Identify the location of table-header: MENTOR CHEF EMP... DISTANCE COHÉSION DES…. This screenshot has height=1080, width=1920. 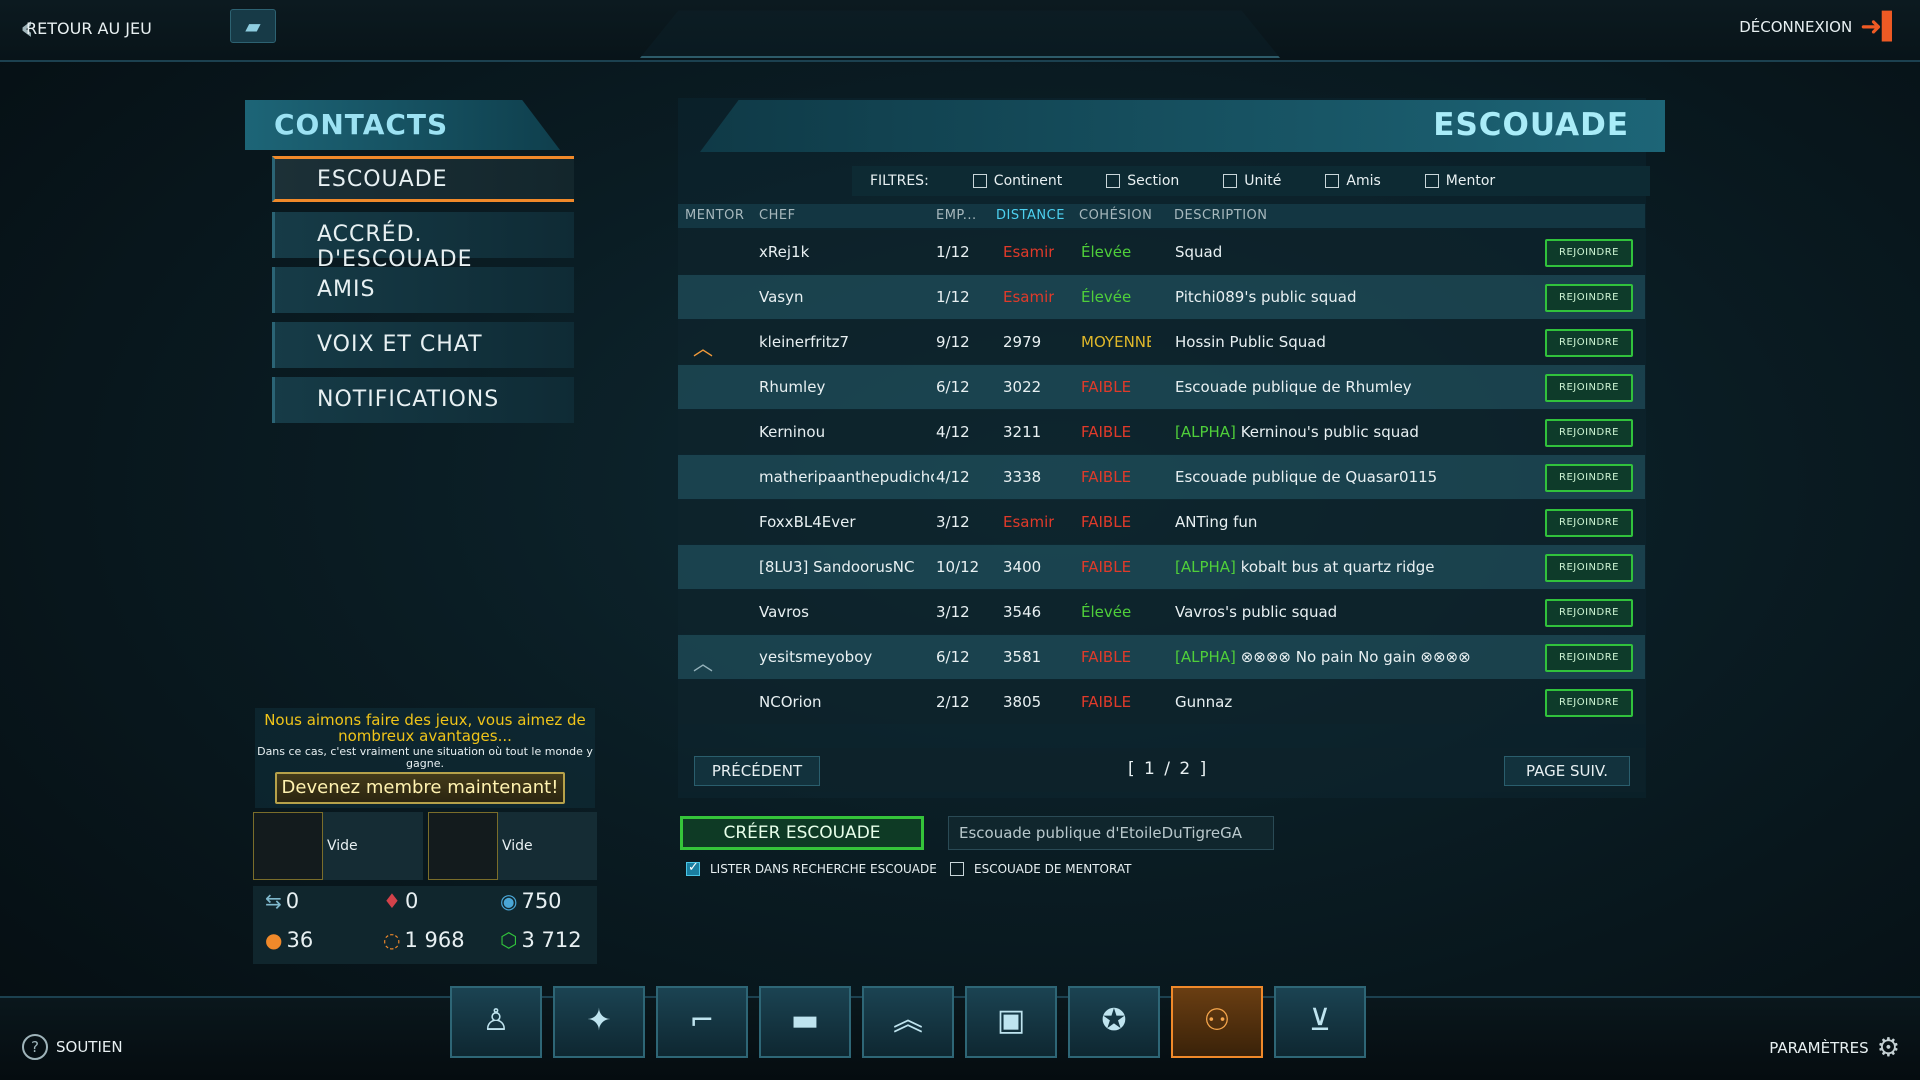
(1161, 216).